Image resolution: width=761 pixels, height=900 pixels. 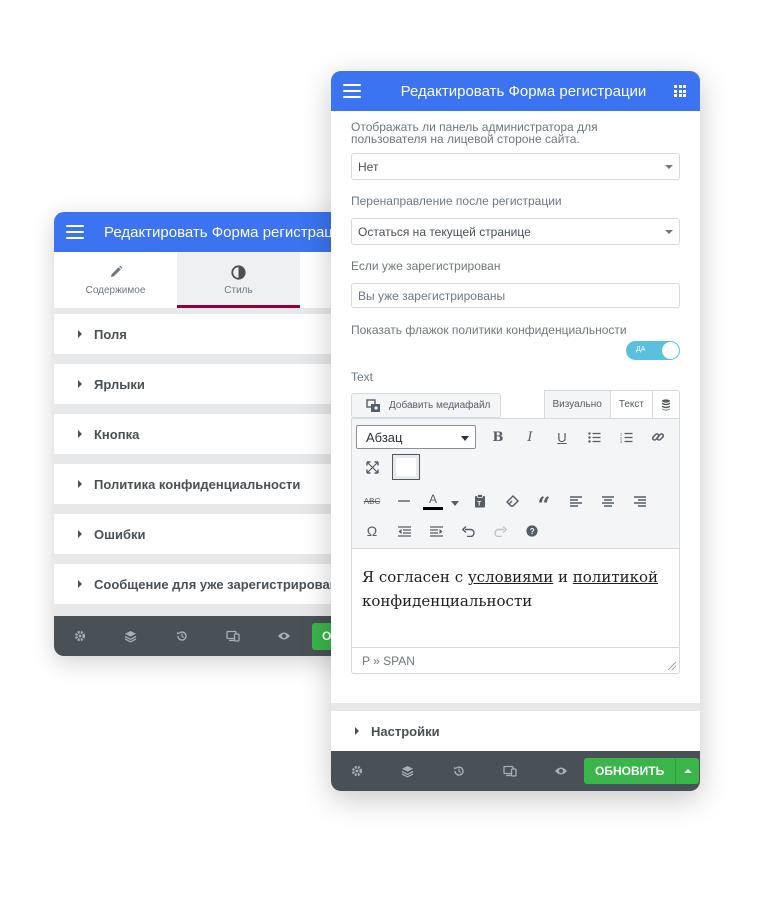 What do you see at coordinates (500, 531) in the screenshot?
I see `redo-icon` at bounding box center [500, 531].